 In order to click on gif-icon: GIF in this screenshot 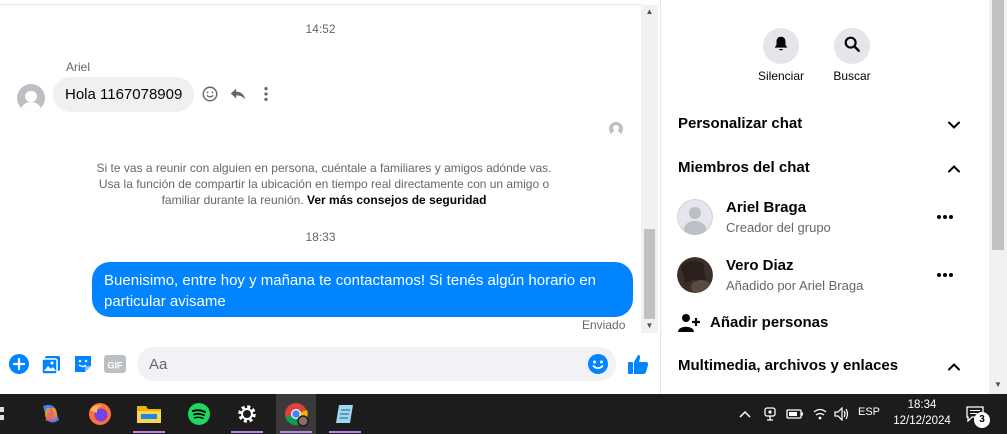, I will do `click(115, 364)`.